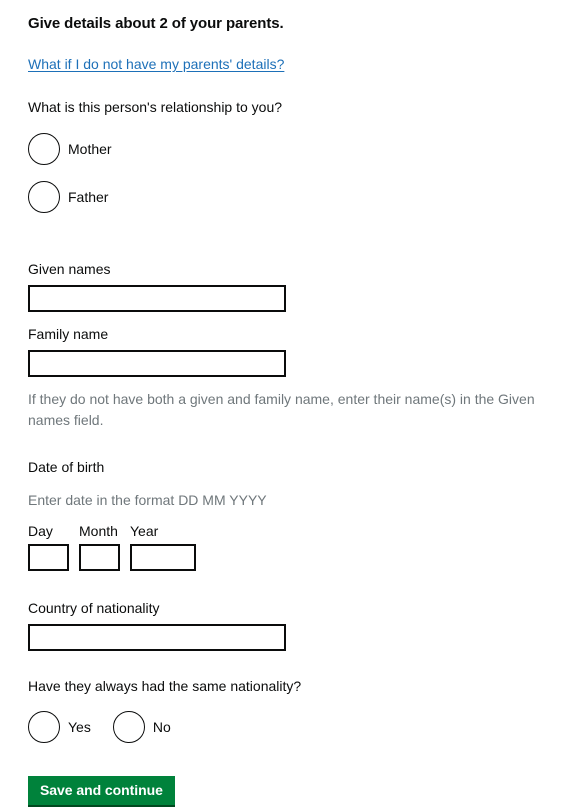 Image resolution: width=575 pixels, height=810 pixels. I want to click on year-input, so click(163, 557).